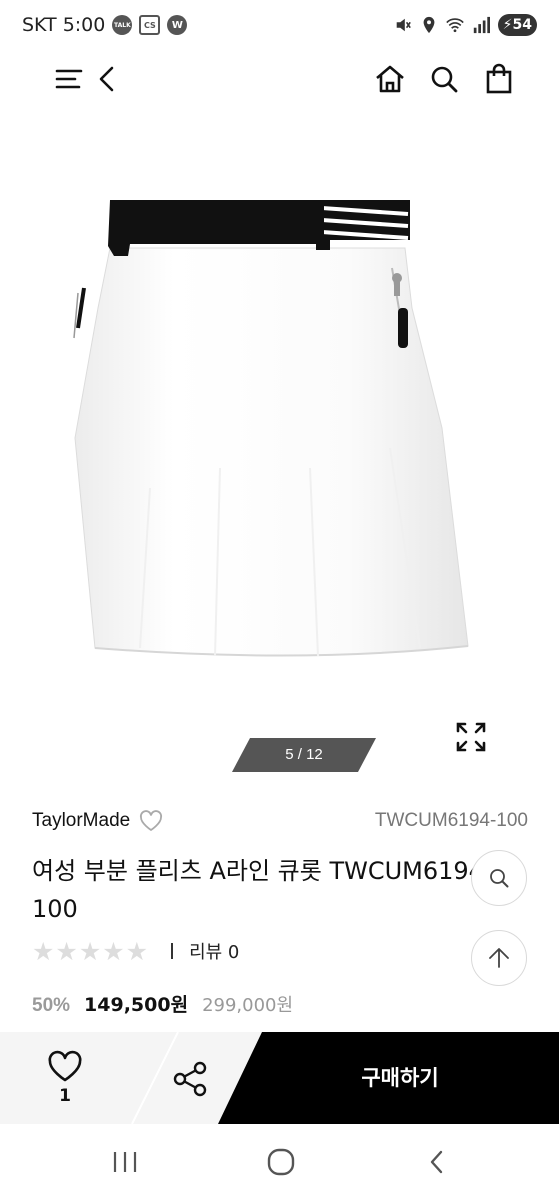 The image size is (559, 1200). I want to click on page-indicator-text: 5 / 12, so click(304, 754).